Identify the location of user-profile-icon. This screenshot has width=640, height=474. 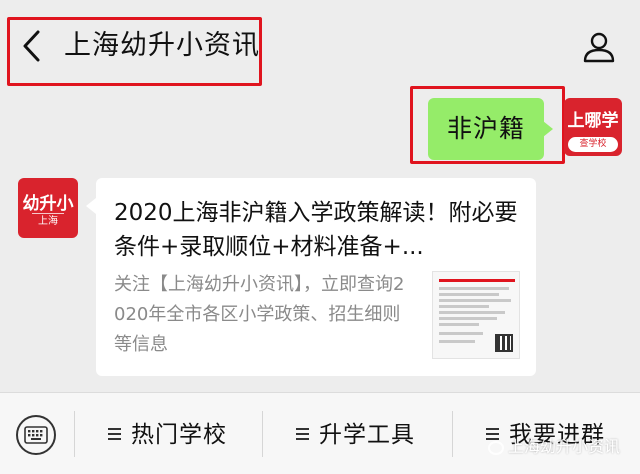
(599, 47).